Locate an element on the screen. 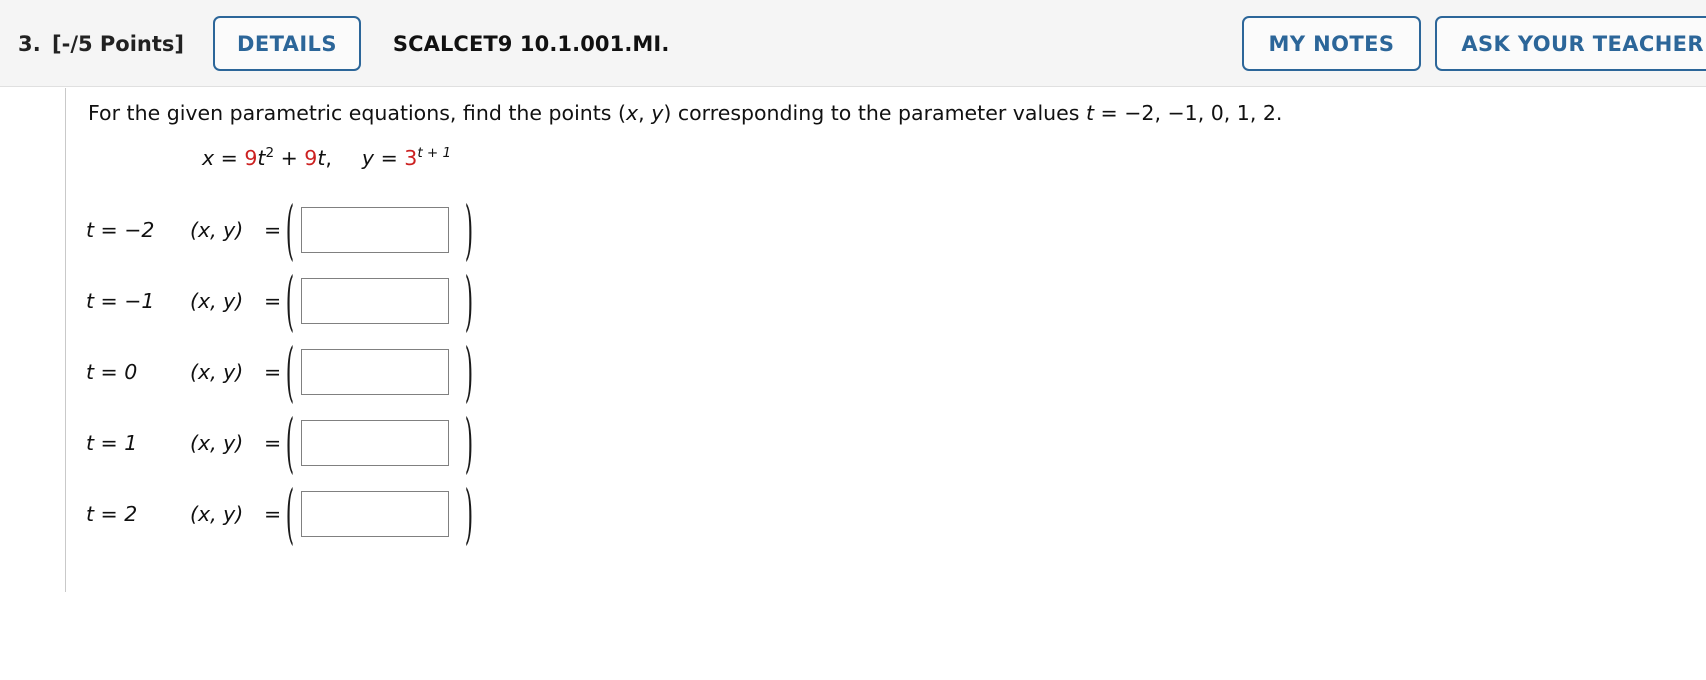 This screenshot has height=680, width=1706. question-header-right-group: MY NOTES ASK YOUR TEACHER is located at coordinates (1473, 43).